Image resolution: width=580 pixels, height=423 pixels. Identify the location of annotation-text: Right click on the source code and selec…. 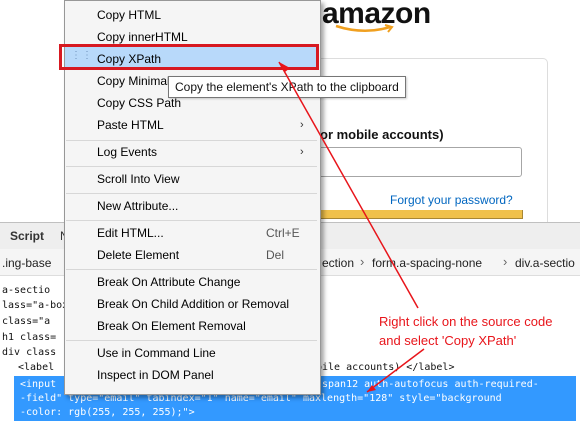
(465, 331).